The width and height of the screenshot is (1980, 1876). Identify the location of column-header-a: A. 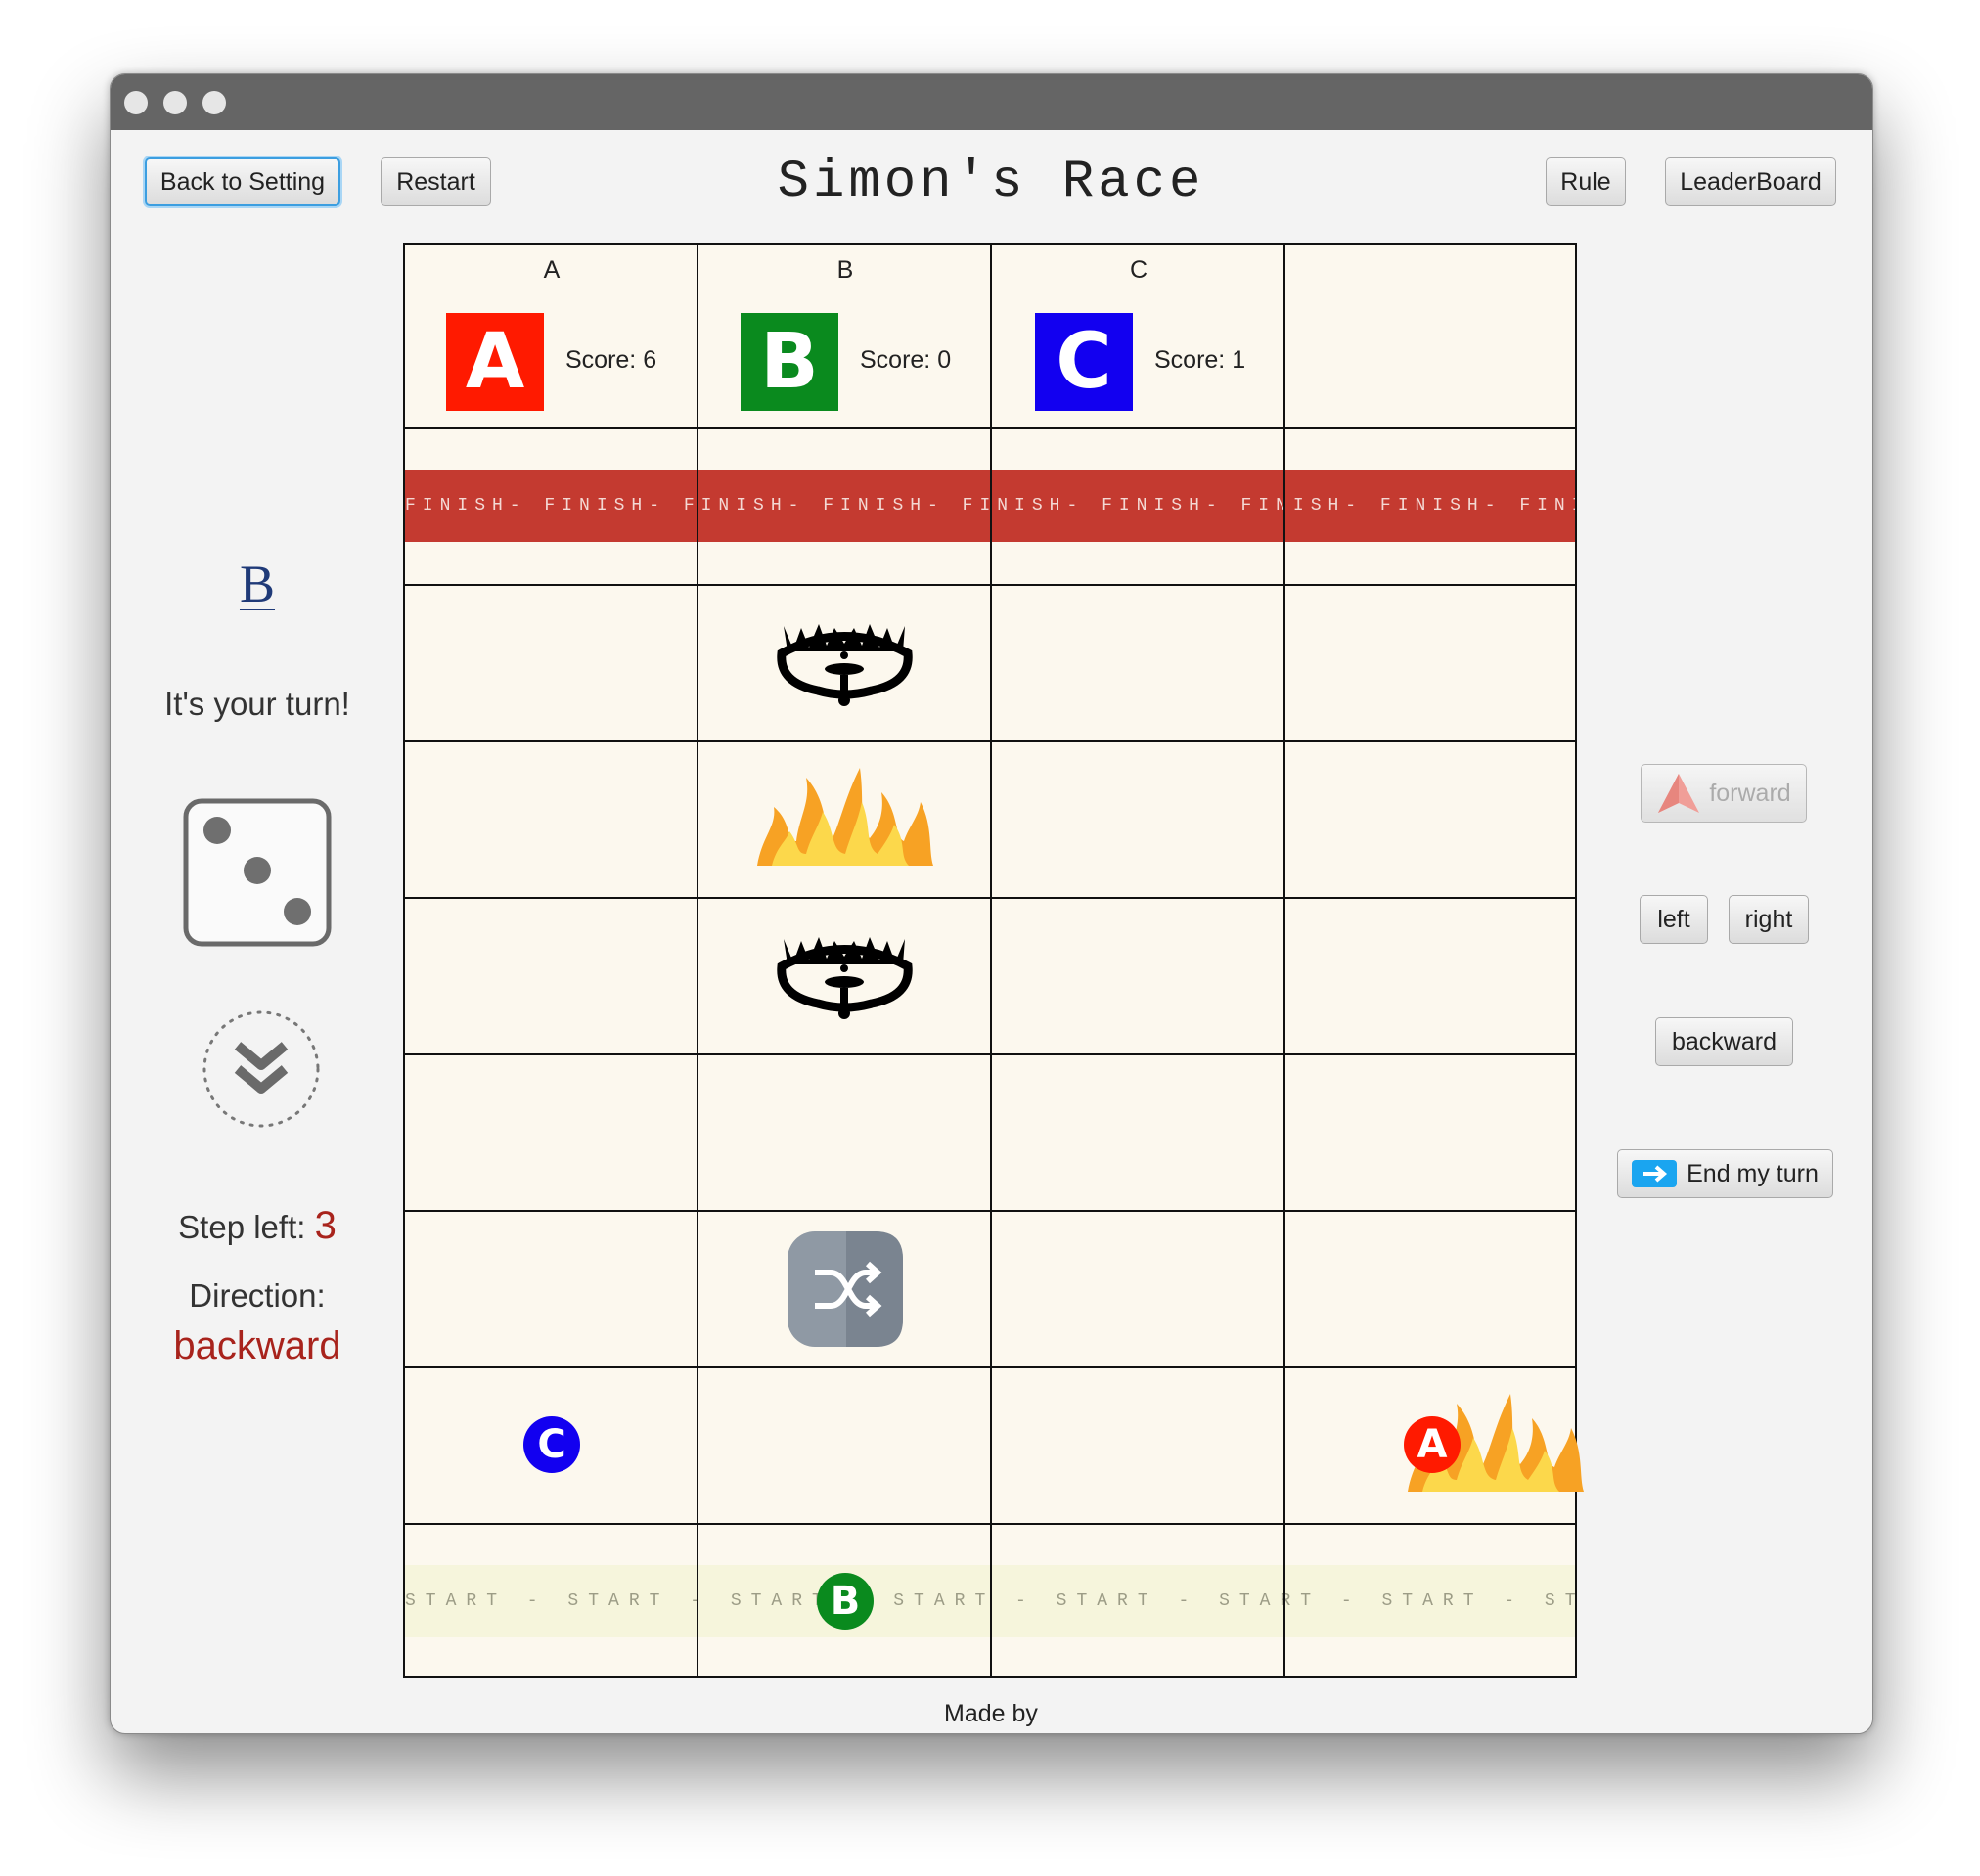
(552, 270).